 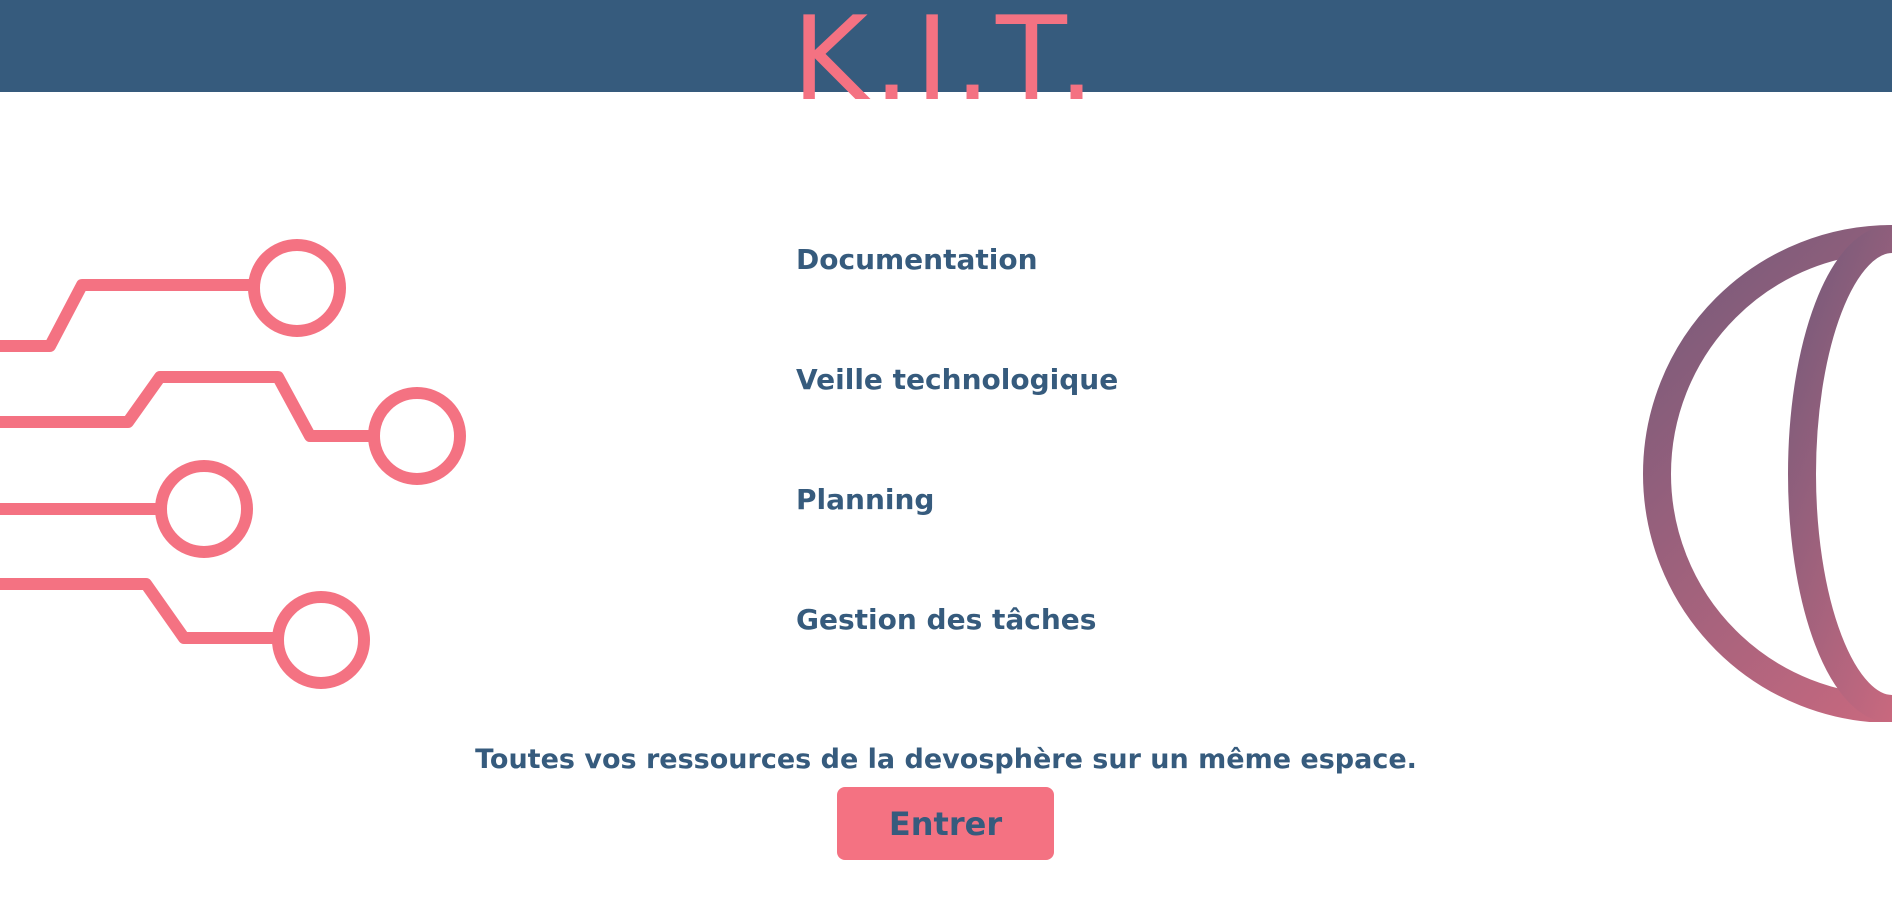 I want to click on globe-icon, so click(x=1767, y=473).